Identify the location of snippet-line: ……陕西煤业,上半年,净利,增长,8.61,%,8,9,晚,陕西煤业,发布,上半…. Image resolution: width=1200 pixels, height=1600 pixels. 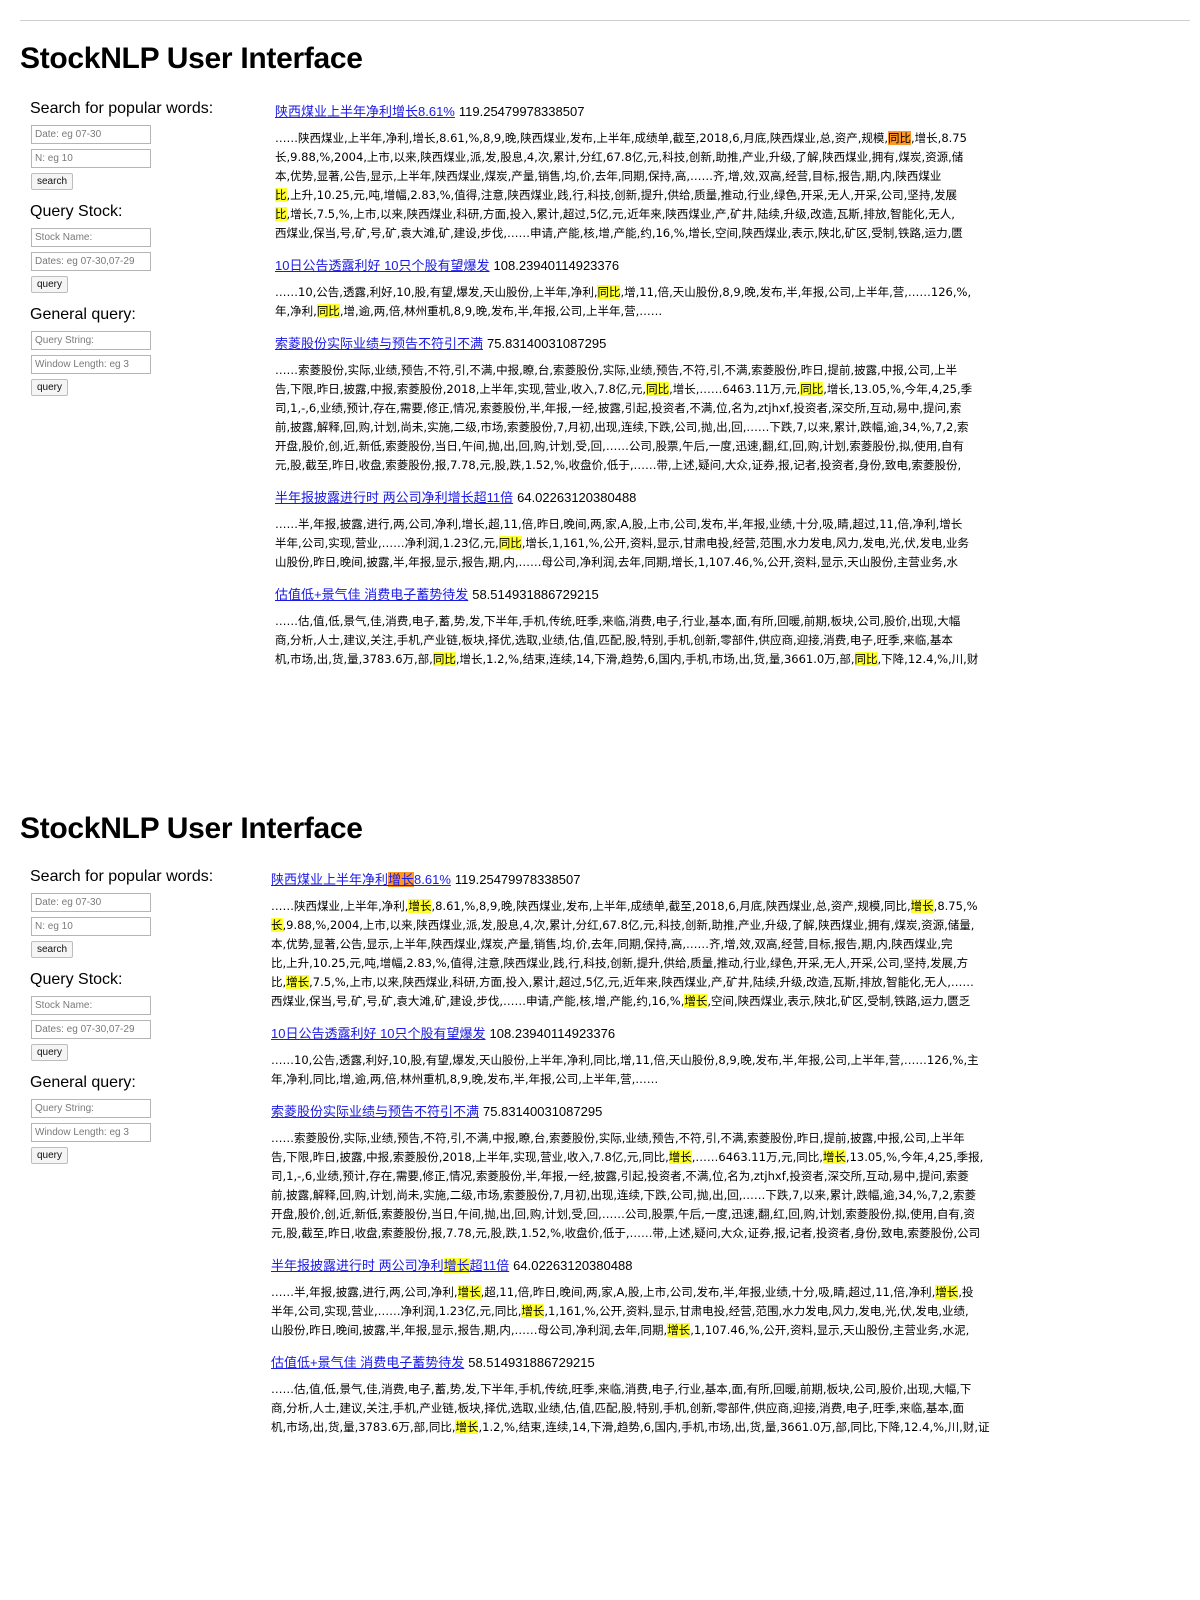
(718, 906).